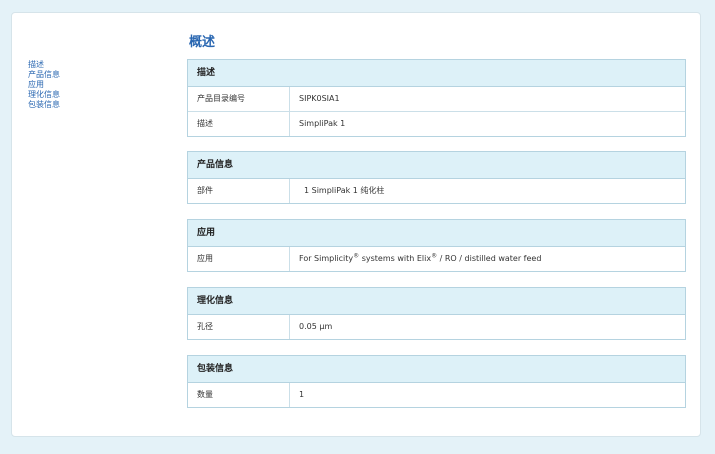 The image size is (715, 454). What do you see at coordinates (239, 395) in the screenshot?
I see `row-label: 数量` at bounding box center [239, 395].